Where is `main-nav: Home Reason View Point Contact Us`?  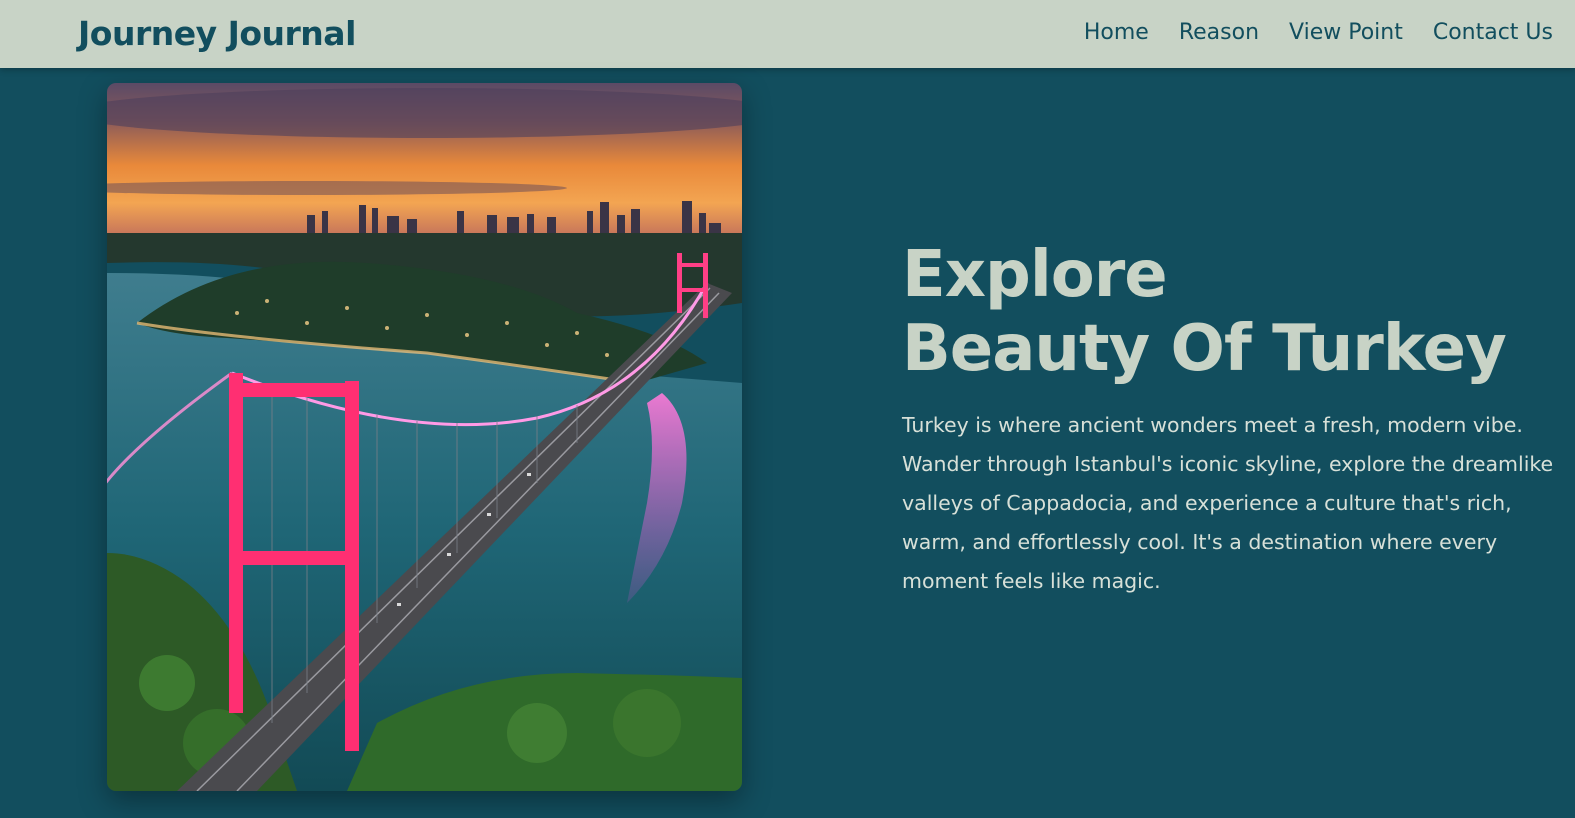
main-nav: Home Reason View Point Contact Us is located at coordinates (1318, 32).